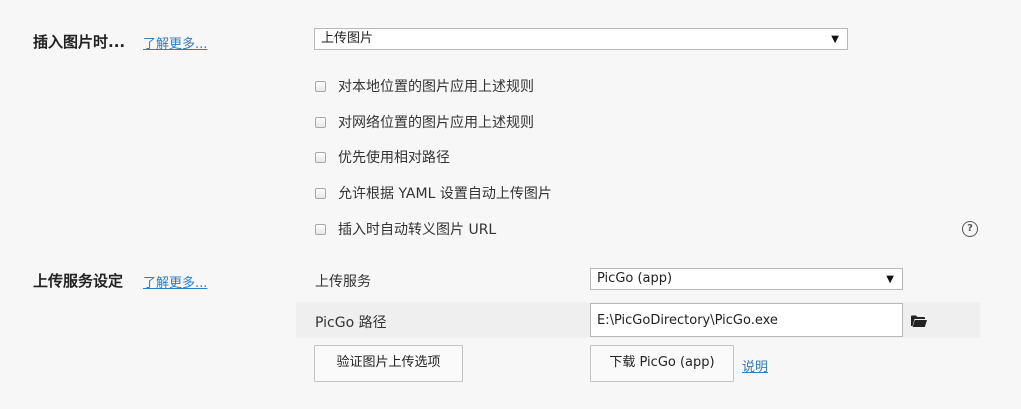 This screenshot has height=409, width=1021. I want to click on download-picgo-button: 下载 PicGo (app), so click(662, 363).